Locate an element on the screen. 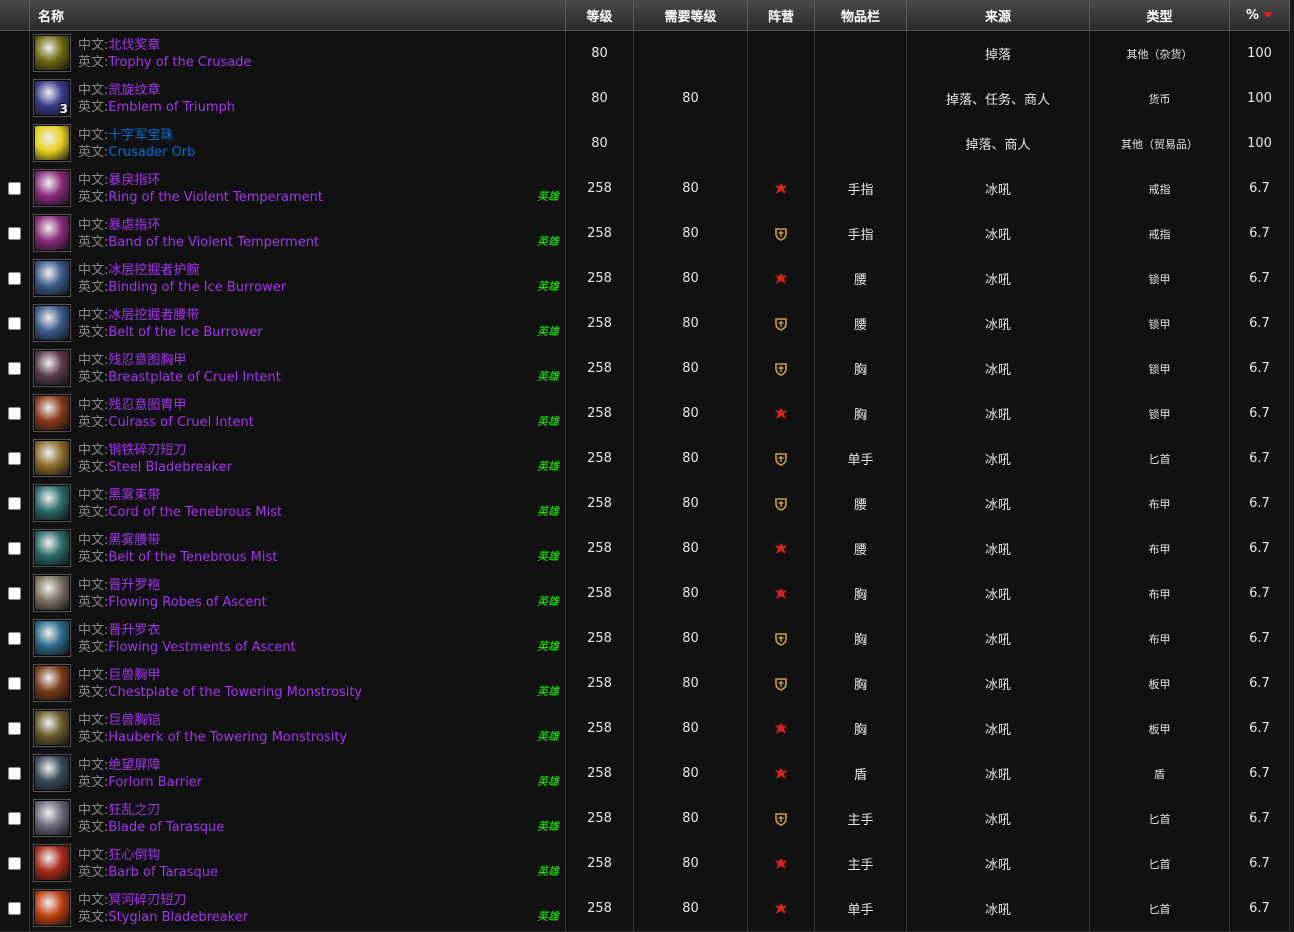  item-name-en: Emblem of Triumph is located at coordinates (171, 107).